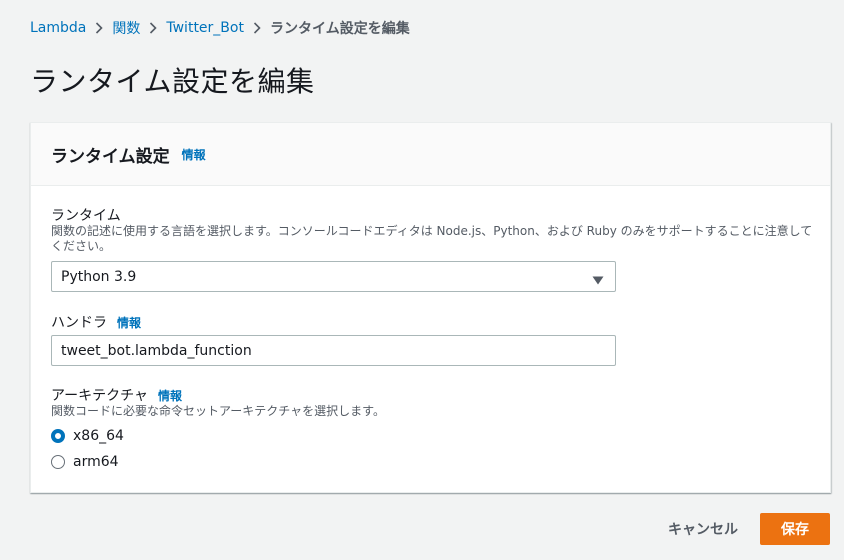 The height and width of the screenshot is (560, 844). Describe the element at coordinates (598, 281) in the screenshot. I see `caret-down-icon` at that location.